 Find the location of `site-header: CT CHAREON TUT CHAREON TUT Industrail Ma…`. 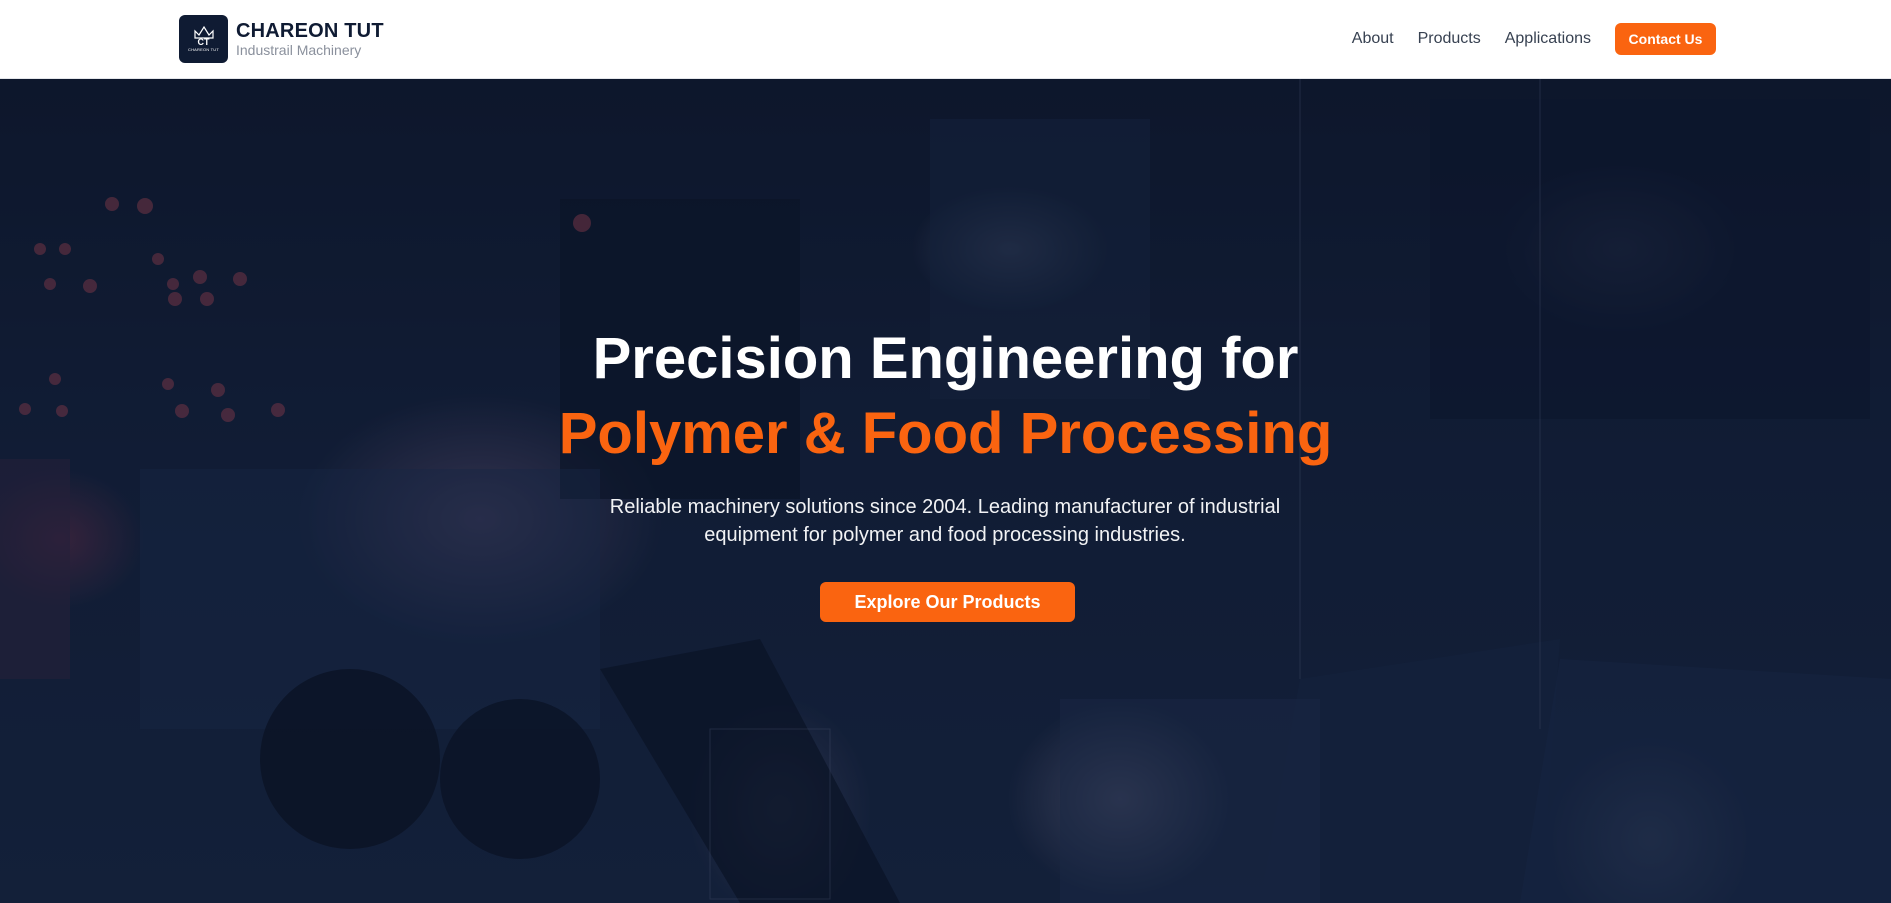

site-header: CT CHAREON TUT CHAREON TUT Industrail Ma… is located at coordinates (945, 39).